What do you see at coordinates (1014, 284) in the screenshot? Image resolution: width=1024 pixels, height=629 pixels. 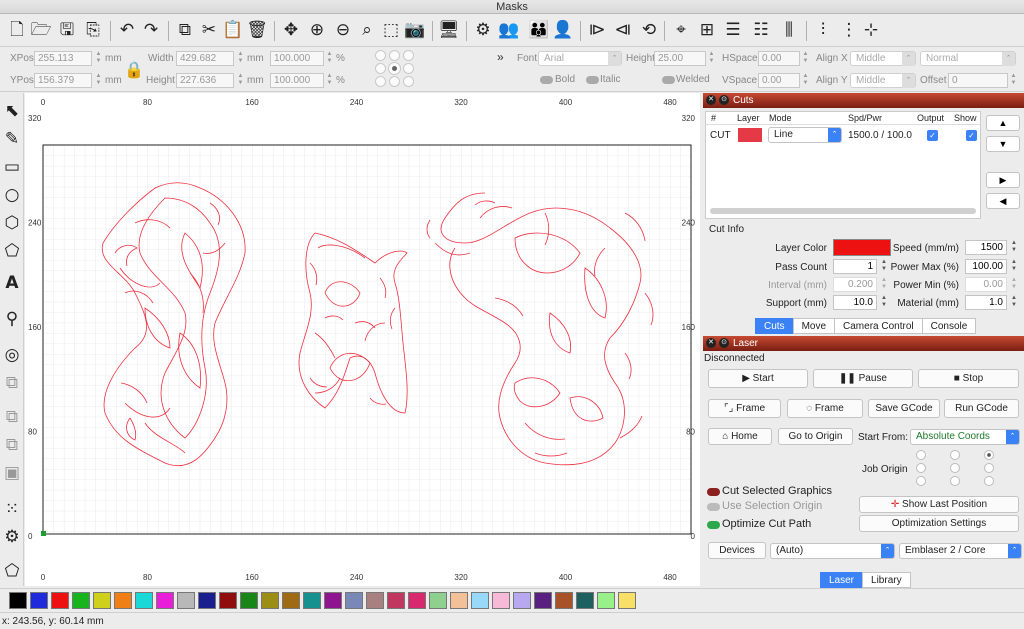 I see `power-min-stepper: ▲ ▼` at bounding box center [1014, 284].